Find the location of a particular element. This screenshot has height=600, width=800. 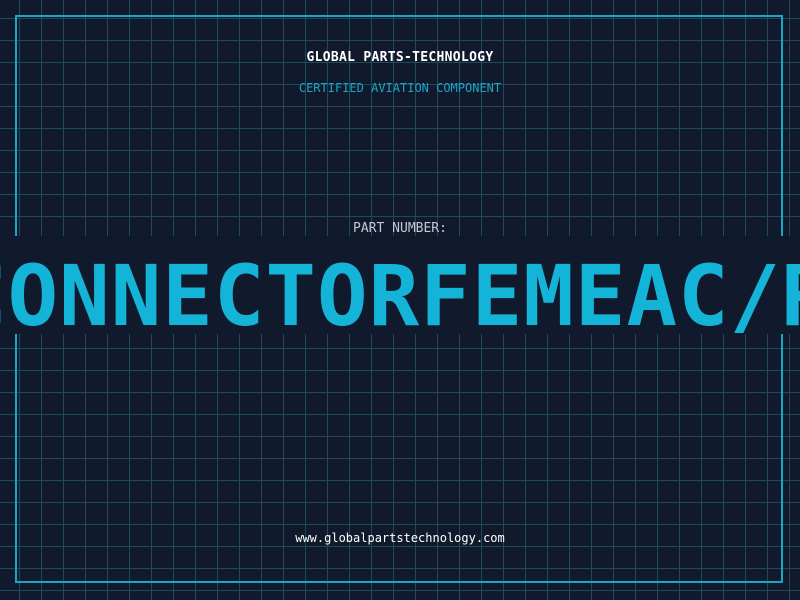

certification-subtitle: CERTIFIED AVIATION COMPONENT is located at coordinates (400, 88).